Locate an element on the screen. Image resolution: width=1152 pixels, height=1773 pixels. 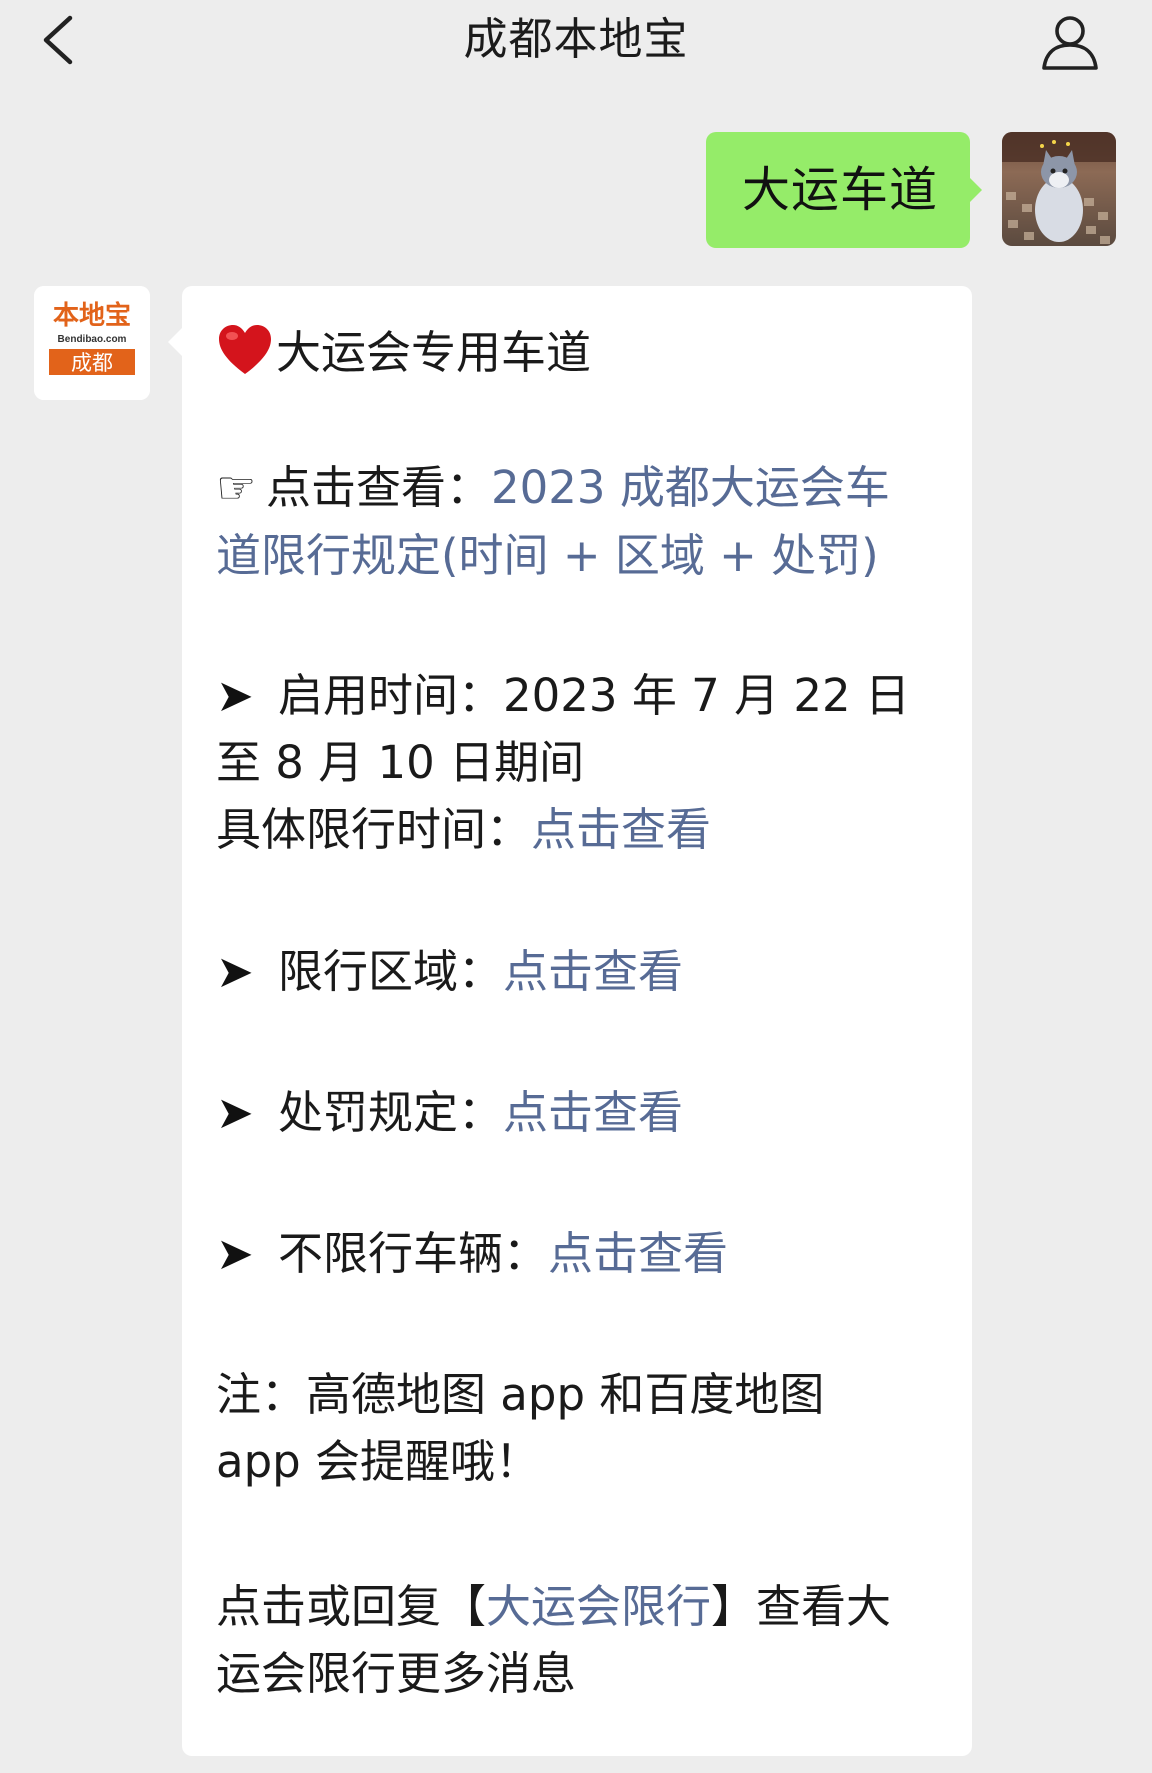
bendibao-logo: 本地宝 Bendibao.com 成都 is located at coordinates (92, 343).